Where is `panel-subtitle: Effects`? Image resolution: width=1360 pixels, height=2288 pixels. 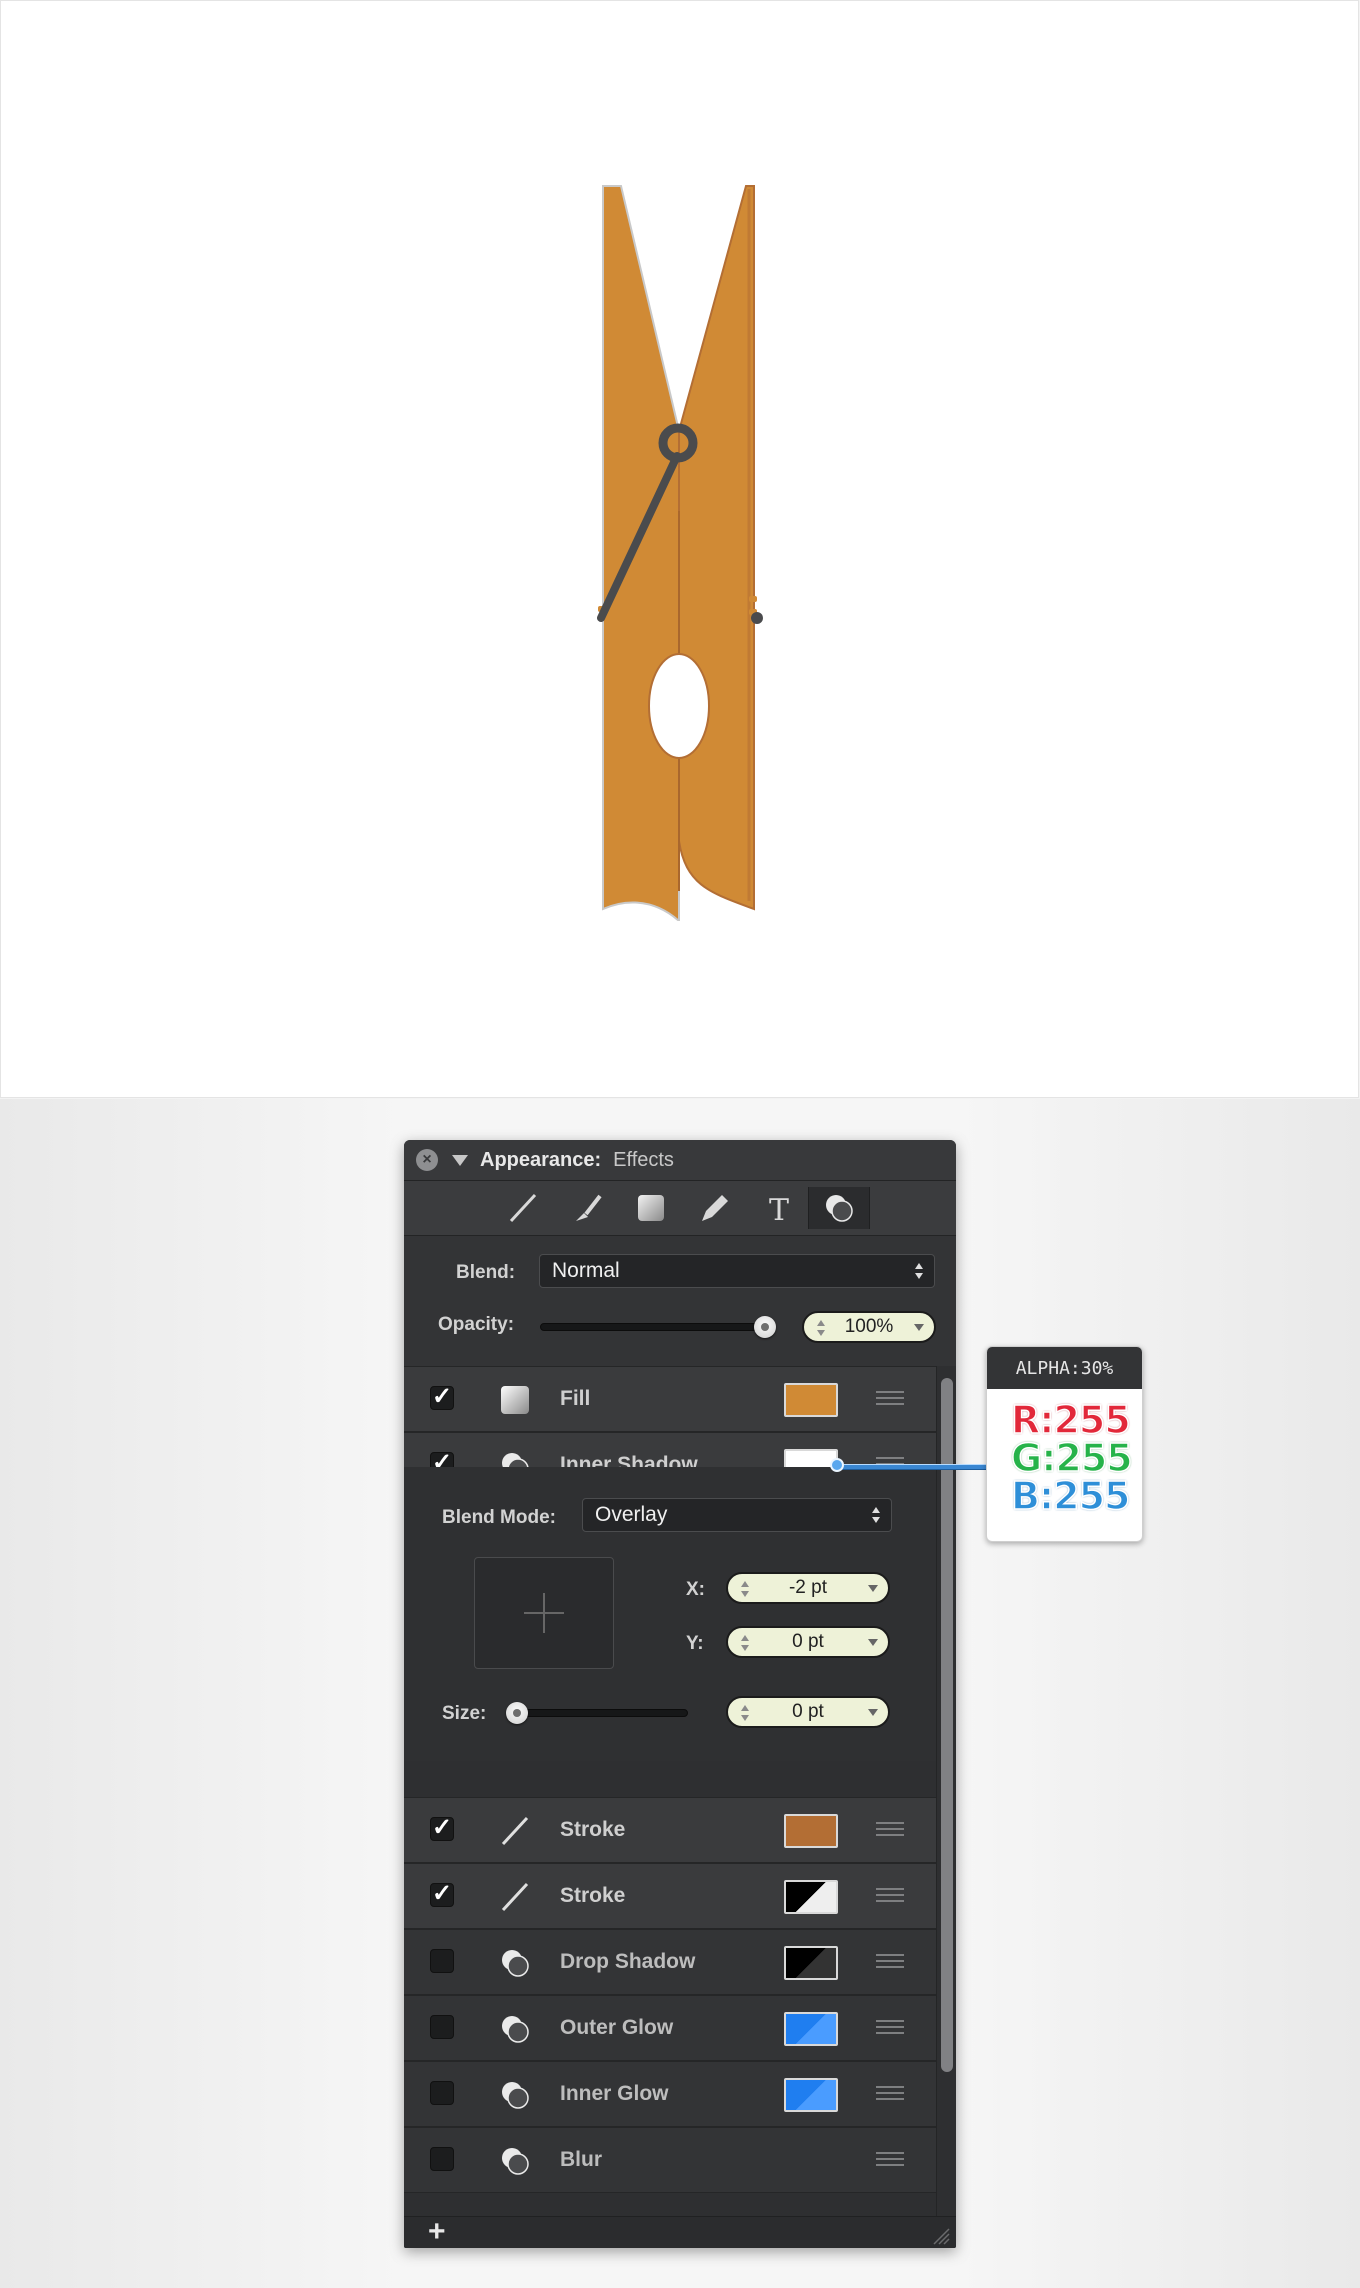 panel-subtitle: Effects is located at coordinates (643, 1159).